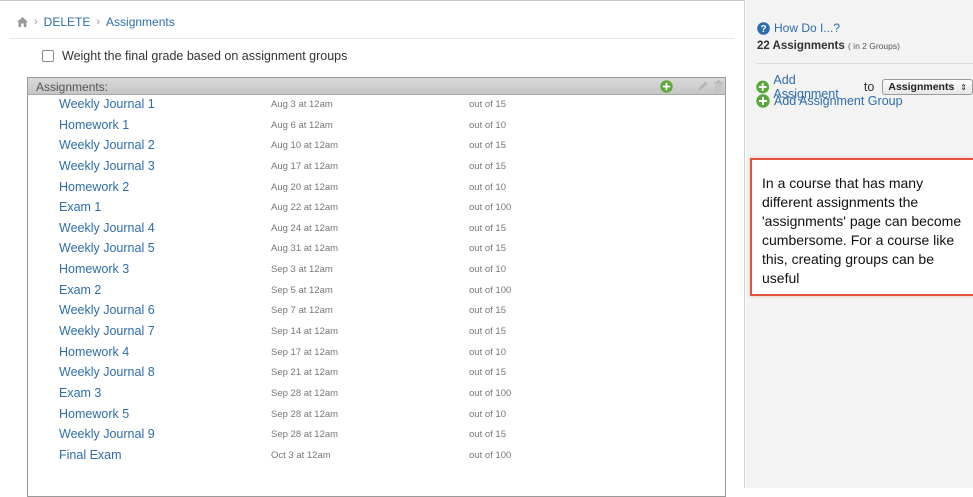 This screenshot has width=973, height=497. What do you see at coordinates (67, 22) in the screenshot?
I see `breadcrumb-course-link: DELETE` at bounding box center [67, 22].